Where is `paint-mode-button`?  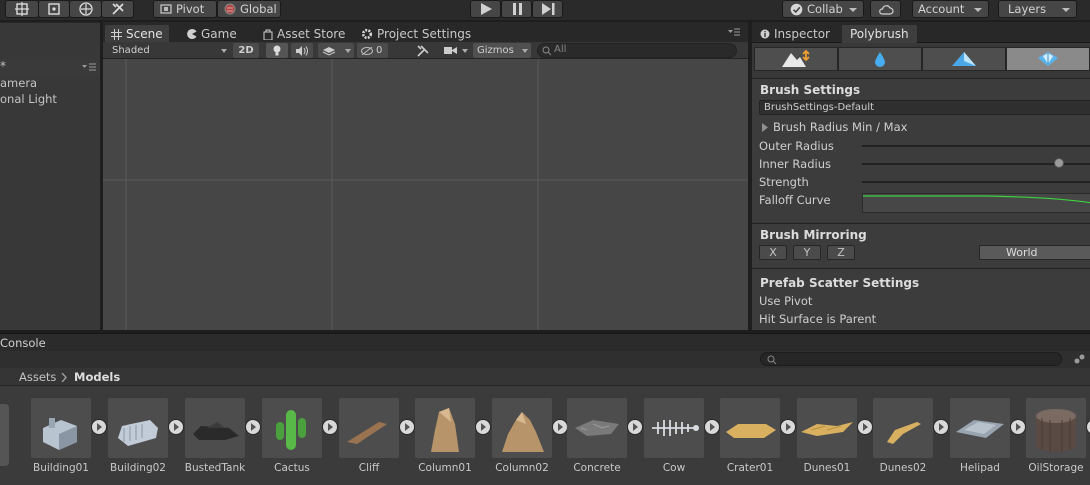 paint-mode-button is located at coordinates (964, 59).